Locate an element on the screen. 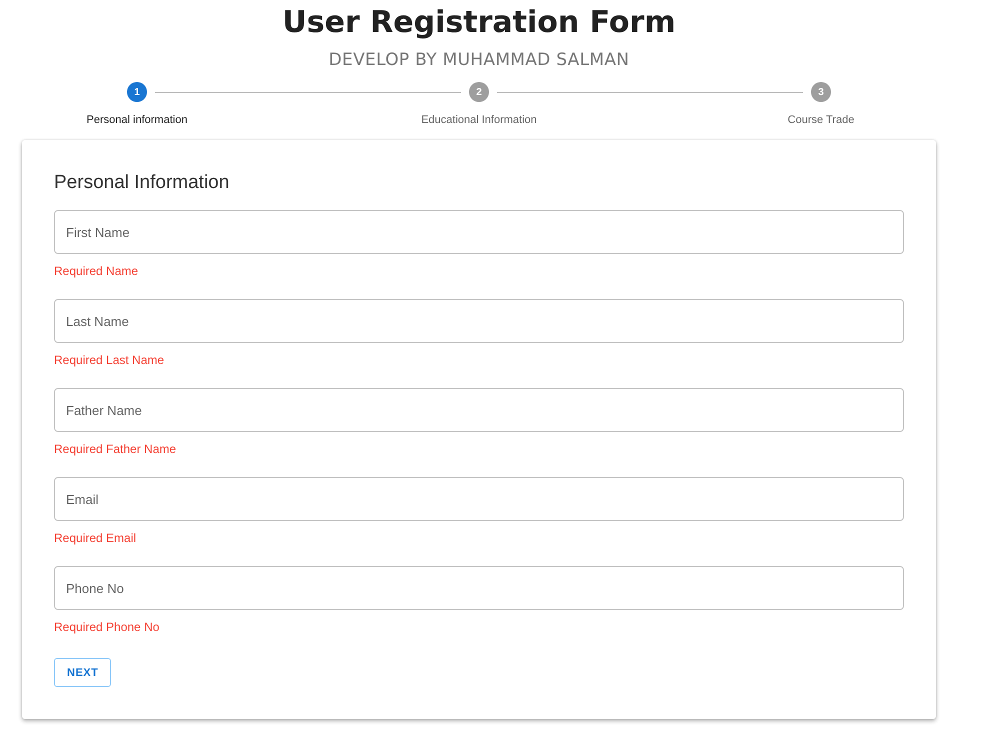 Image resolution: width=1000 pixels, height=750 pixels. step-label: Course Trade is located at coordinates (821, 120).